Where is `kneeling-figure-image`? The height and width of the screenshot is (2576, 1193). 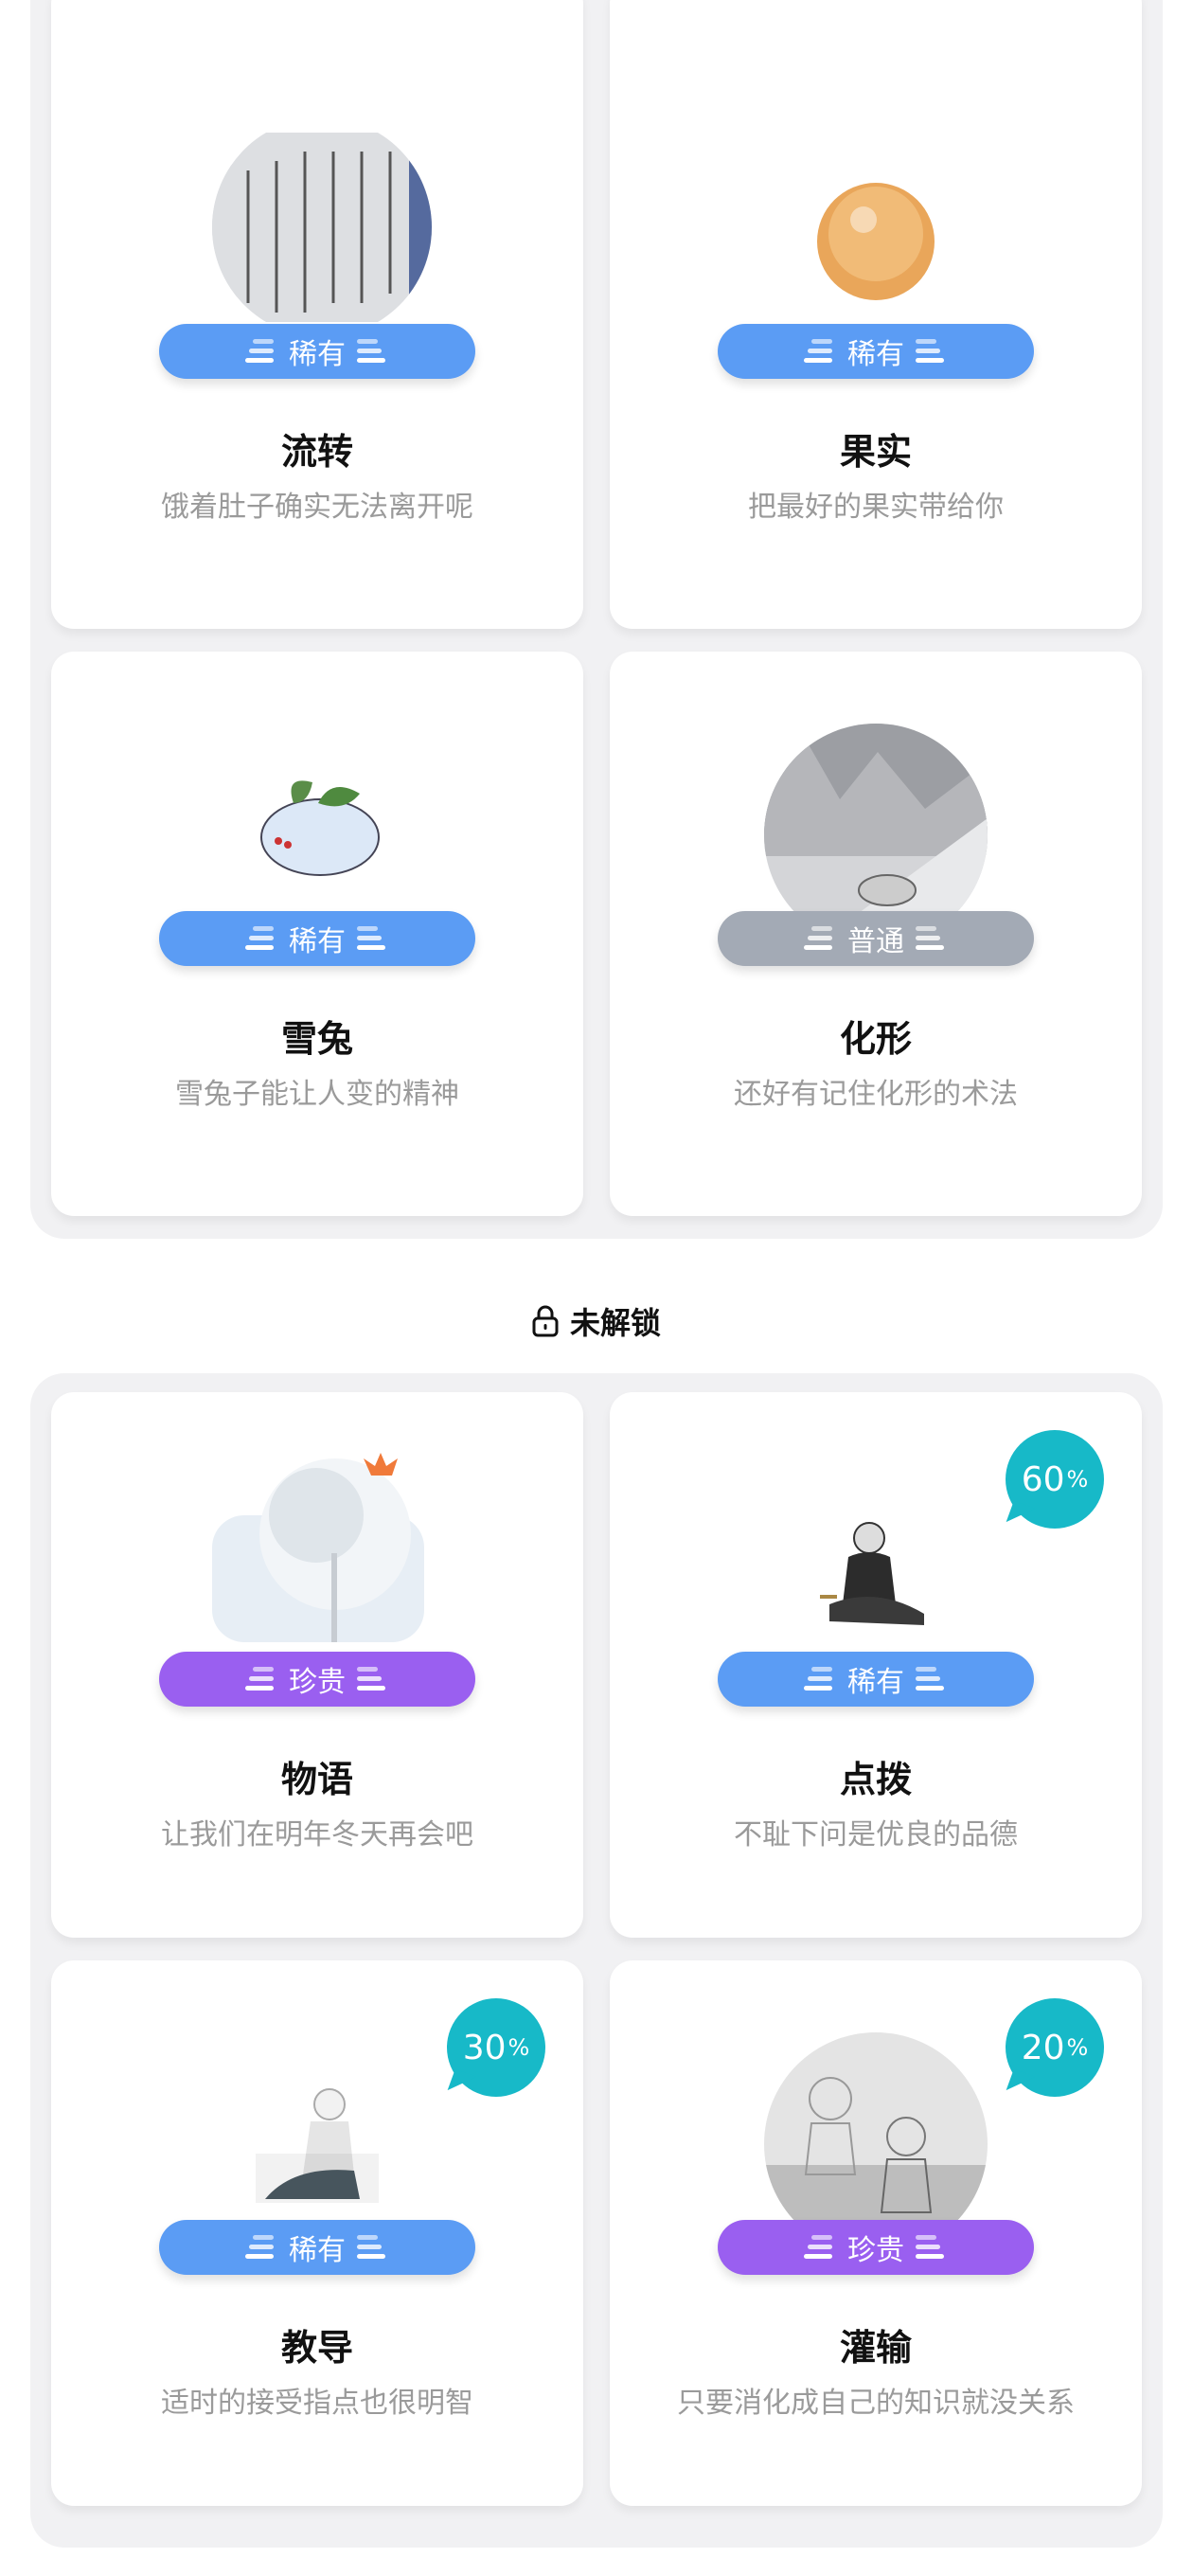 kneeling-figure-image is located at coordinates (317, 2141).